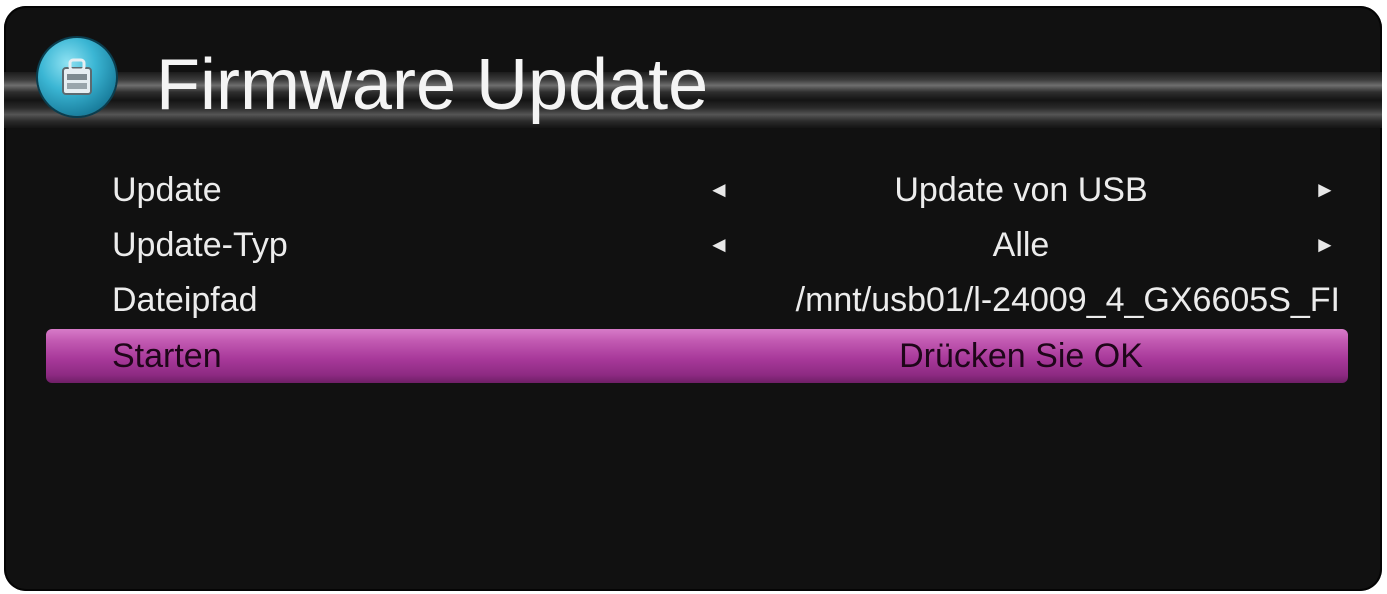  What do you see at coordinates (1021, 245) in the screenshot?
I see `menu-item-value: Alle` at bounding box center [1021, 245].